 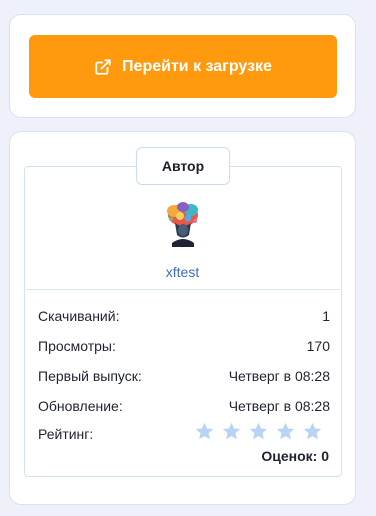 What do you see at coordinates (183, 289) in the screenshot?
I see `divider` at bounding box center [183, 289].